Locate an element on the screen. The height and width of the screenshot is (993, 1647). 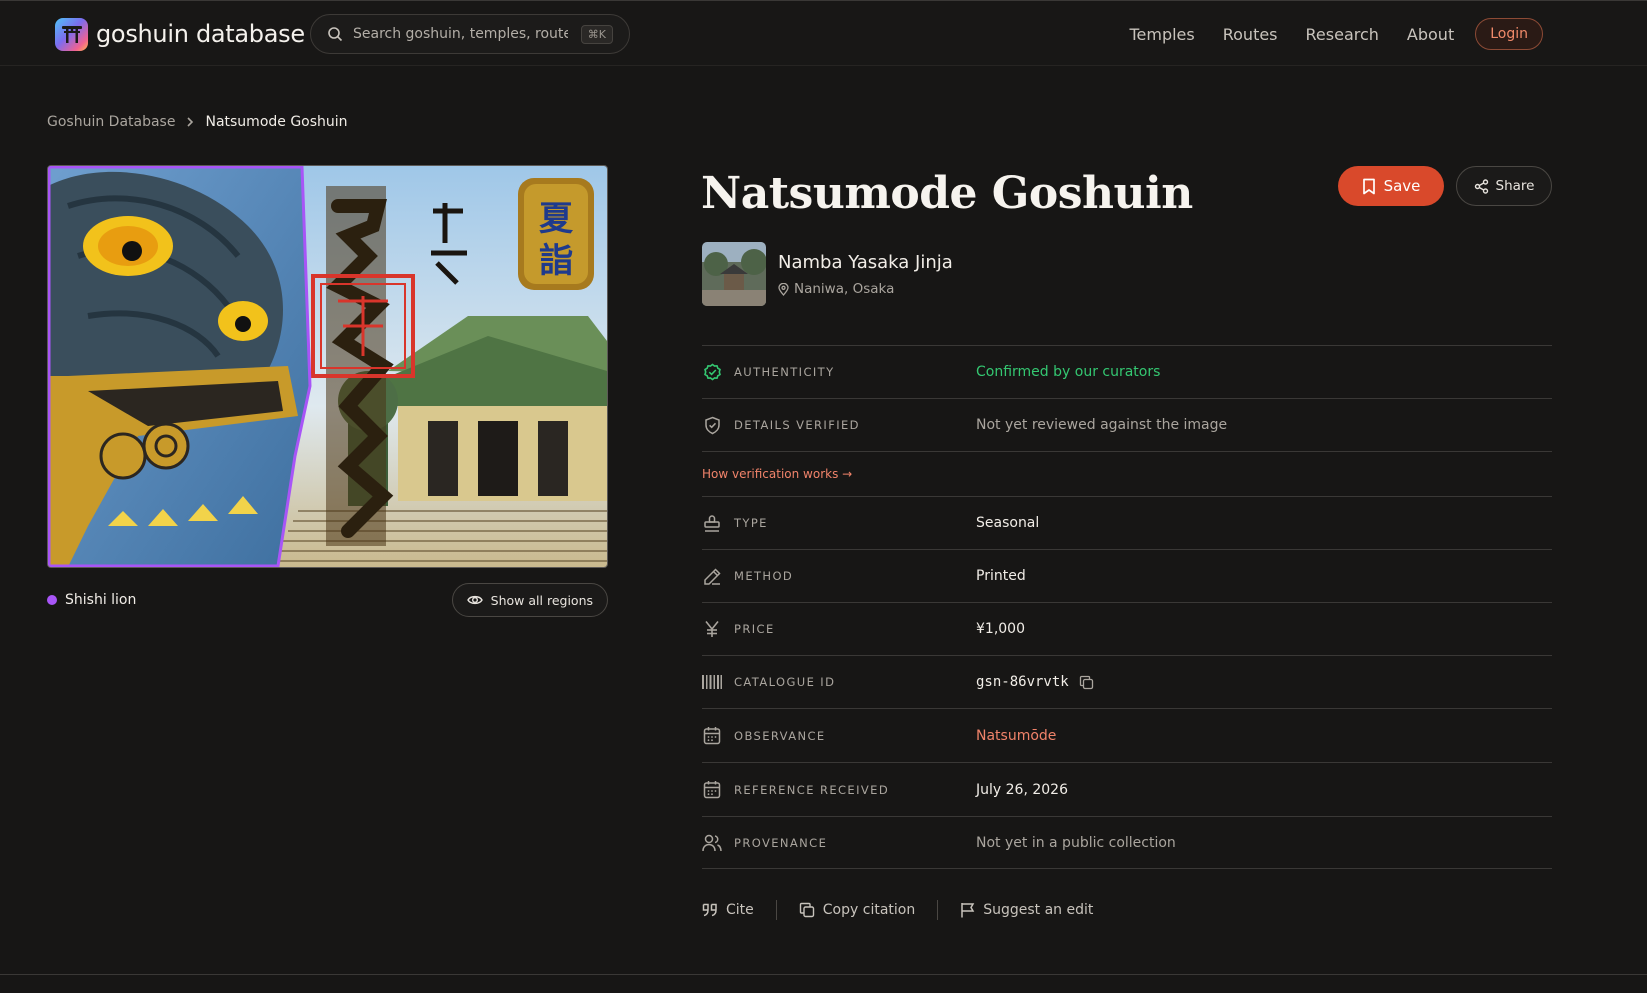
show-all-regions-label: Show all regions is located at coordinates (541, 600).